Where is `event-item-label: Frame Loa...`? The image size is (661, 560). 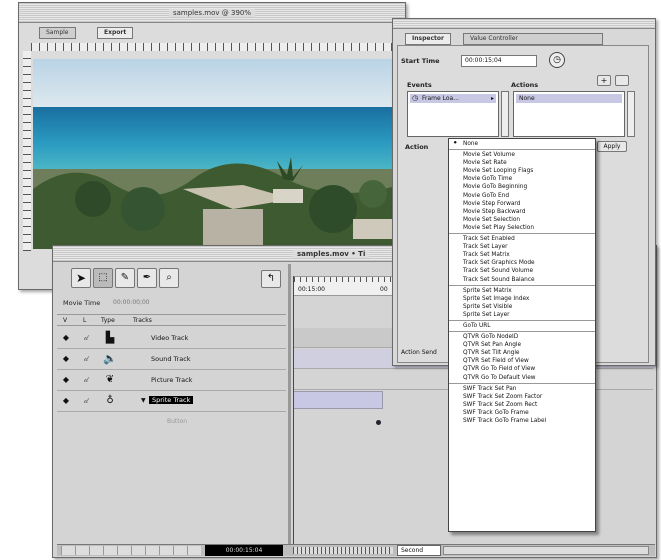 event-item-label: Frame Loa... is located at coordinates (440, 98).